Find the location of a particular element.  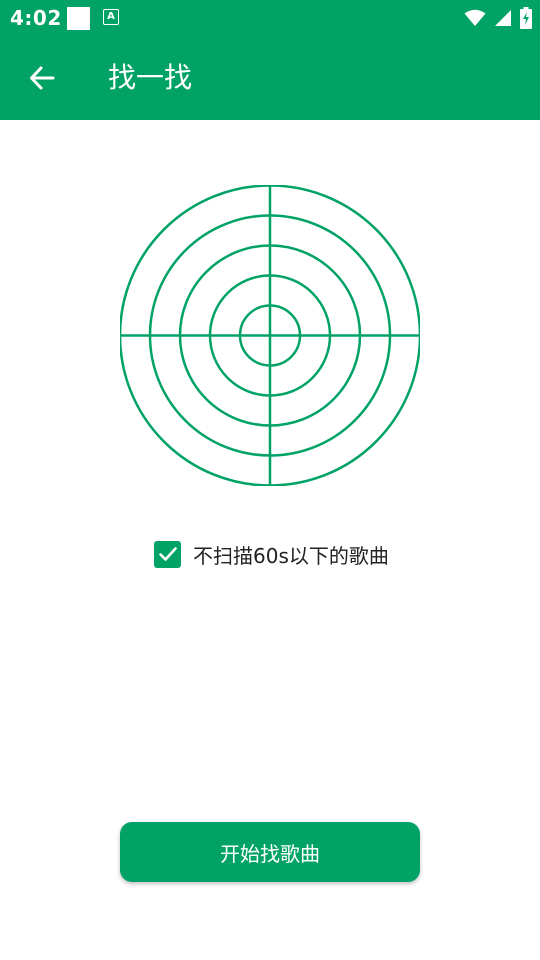

back-button is located at coordinates (42, 78).